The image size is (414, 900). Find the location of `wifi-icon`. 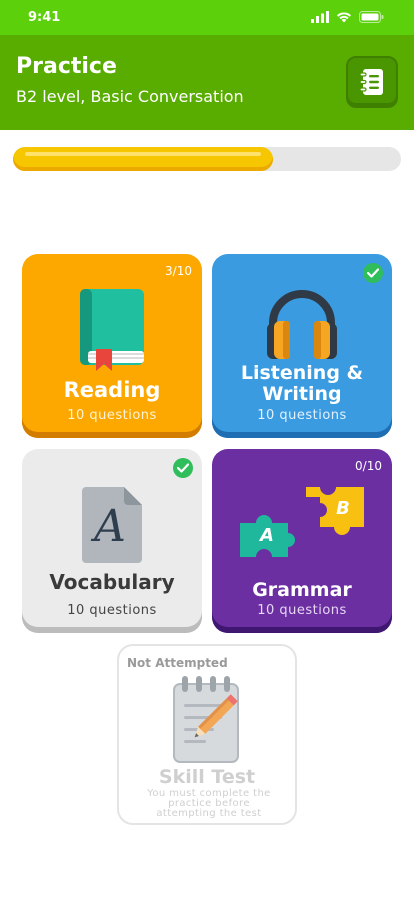

wifi-icon is located at coordinates (344, 17).